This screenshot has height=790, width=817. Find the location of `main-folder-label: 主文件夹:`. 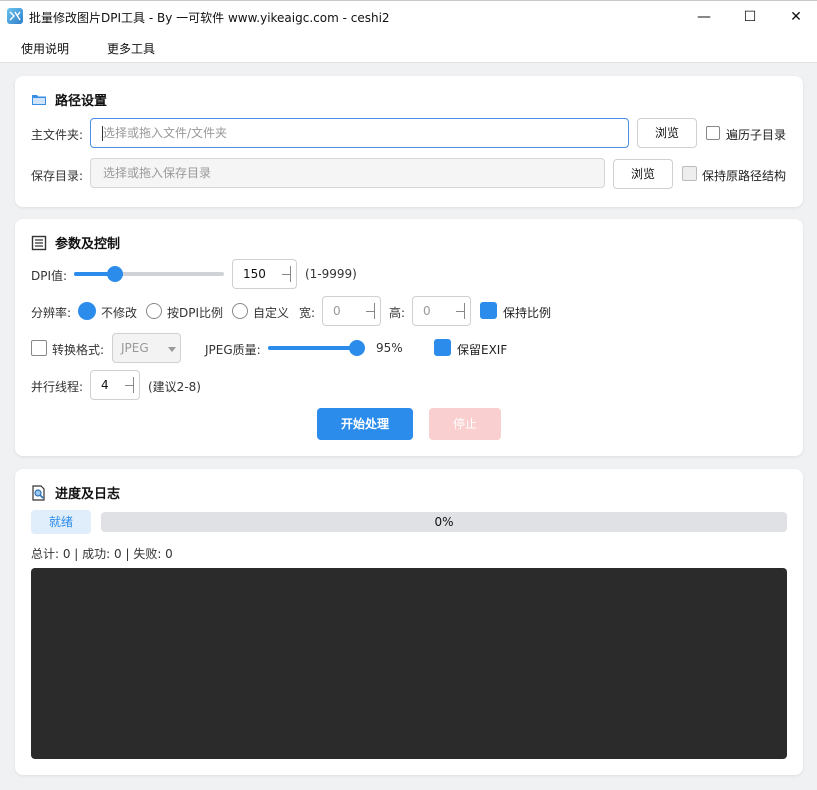

main-folder-label: 主文件夹: is located at coordinates (57, 135).